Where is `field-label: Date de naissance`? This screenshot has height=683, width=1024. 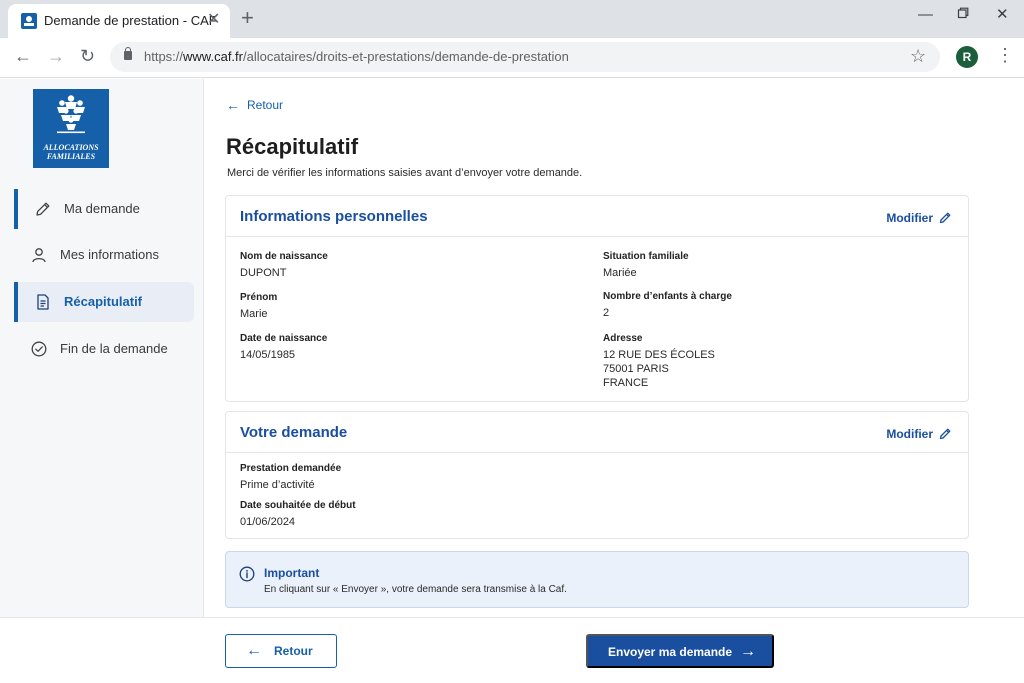
field-label: Date de naissance is located at coordinates (284, 338).